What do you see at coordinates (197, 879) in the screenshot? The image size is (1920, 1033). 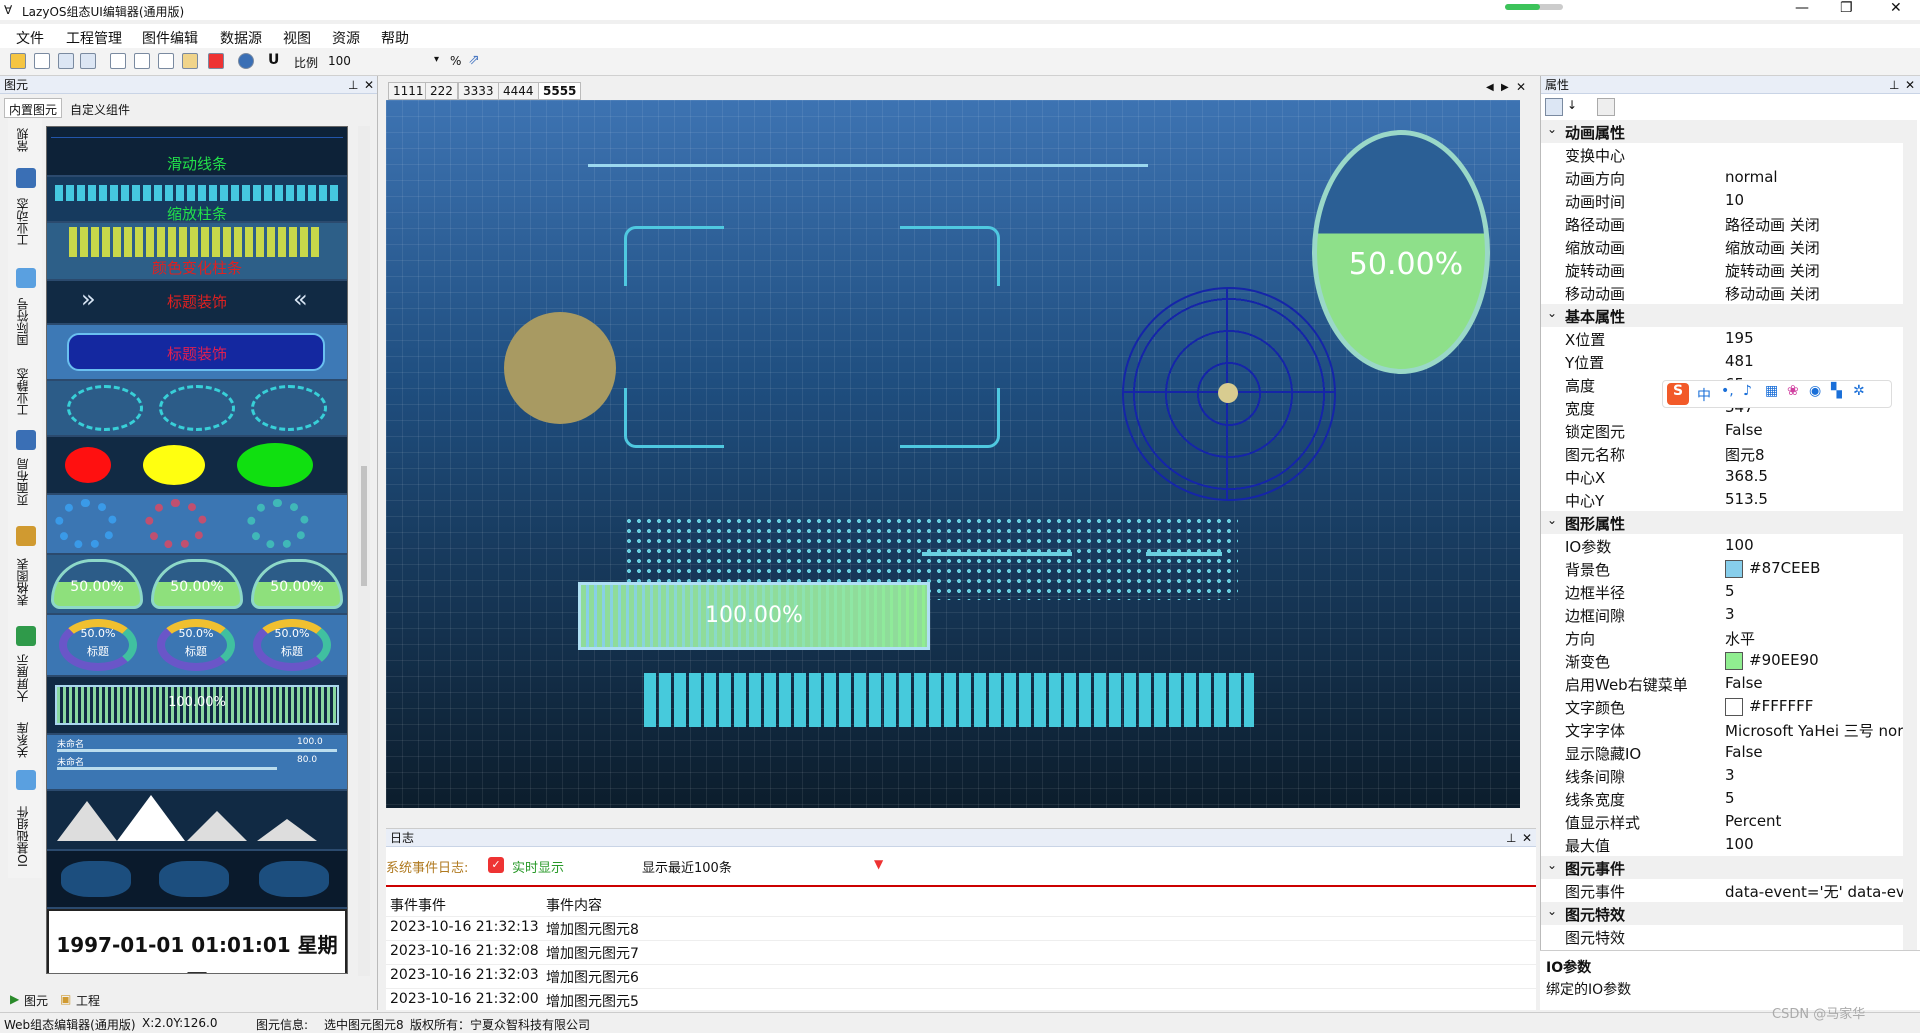 I see `palette-maps` at bounding box center [197, 879].